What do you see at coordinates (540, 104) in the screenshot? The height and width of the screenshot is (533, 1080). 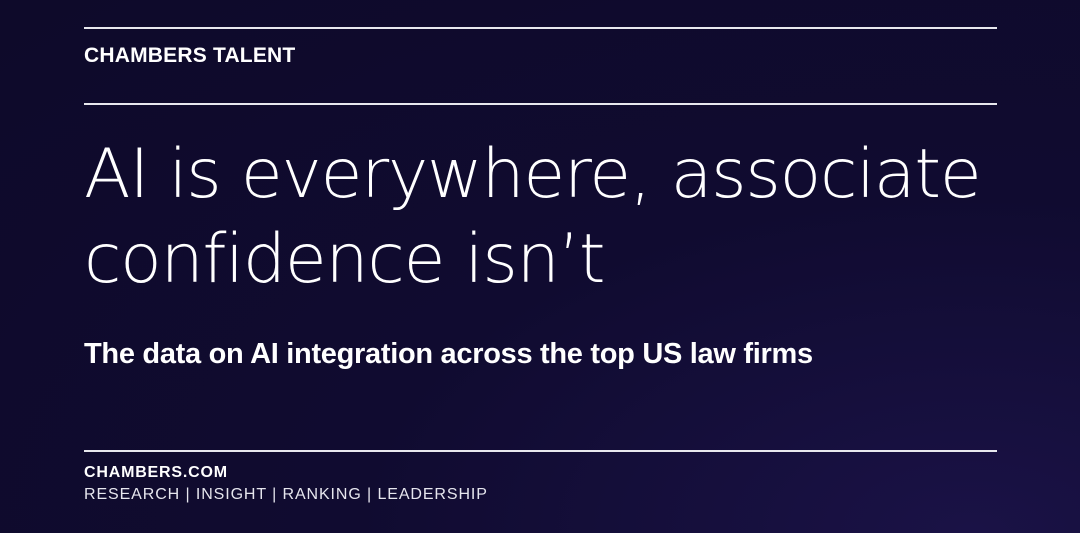 I see `header-divider` at bounding box center [540, 104].